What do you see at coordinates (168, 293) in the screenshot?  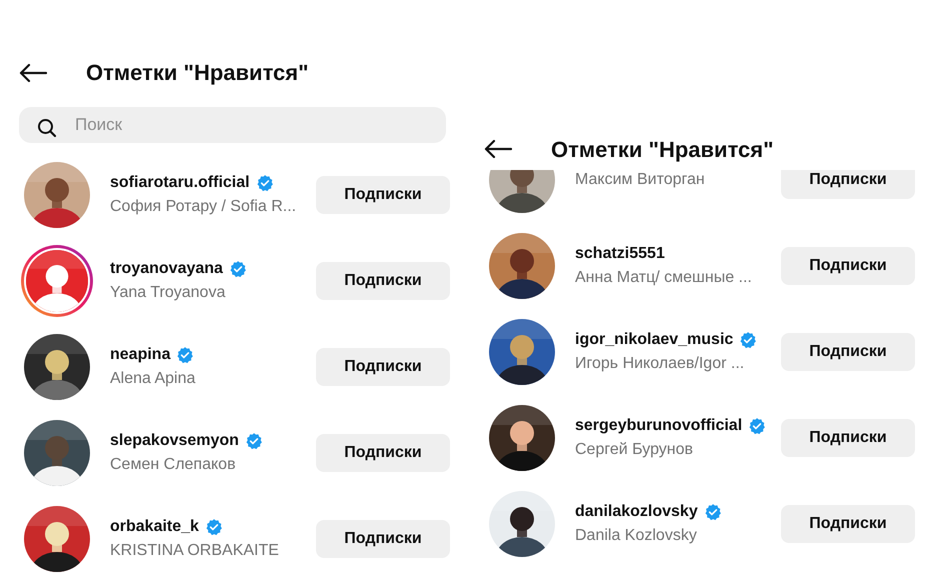 I see `display-name: Yana Troyanova` at bounding box center [168, 293].